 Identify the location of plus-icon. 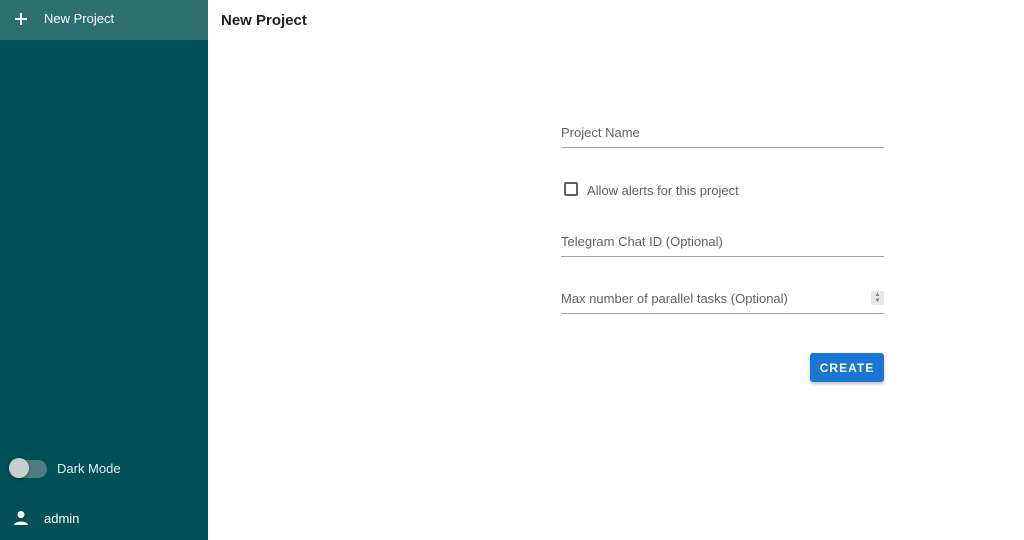
(21, 19).